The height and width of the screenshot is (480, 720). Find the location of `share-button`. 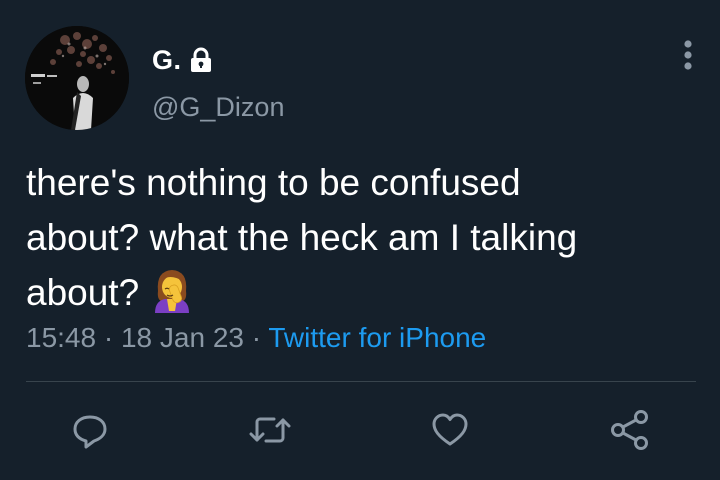

share-button is located at coordinates (630, 432).